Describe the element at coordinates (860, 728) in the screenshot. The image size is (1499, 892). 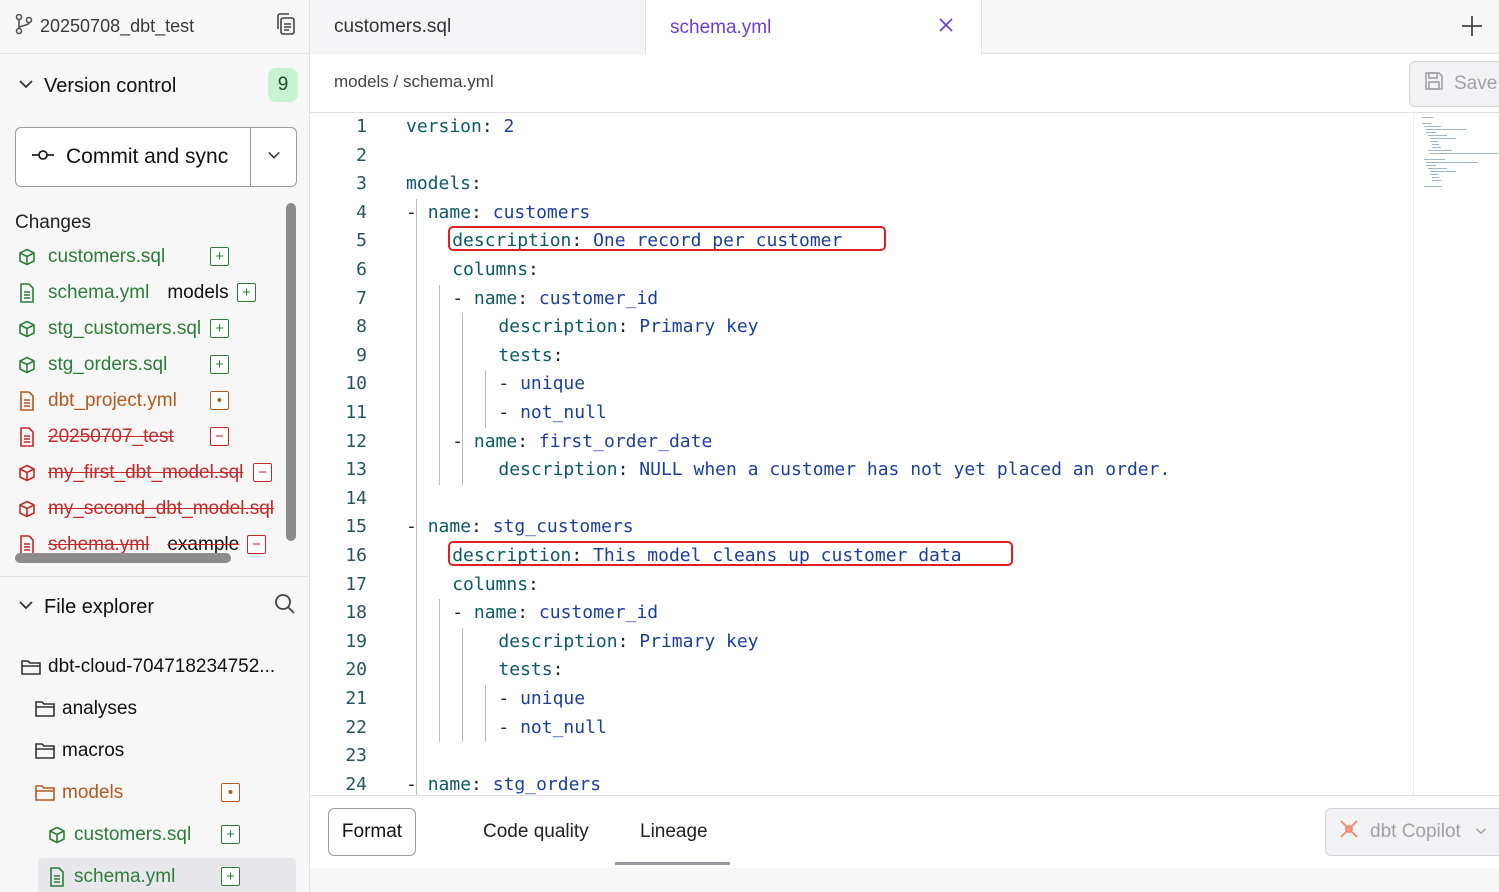
I see `code-line: 22 - not_null` at that location.